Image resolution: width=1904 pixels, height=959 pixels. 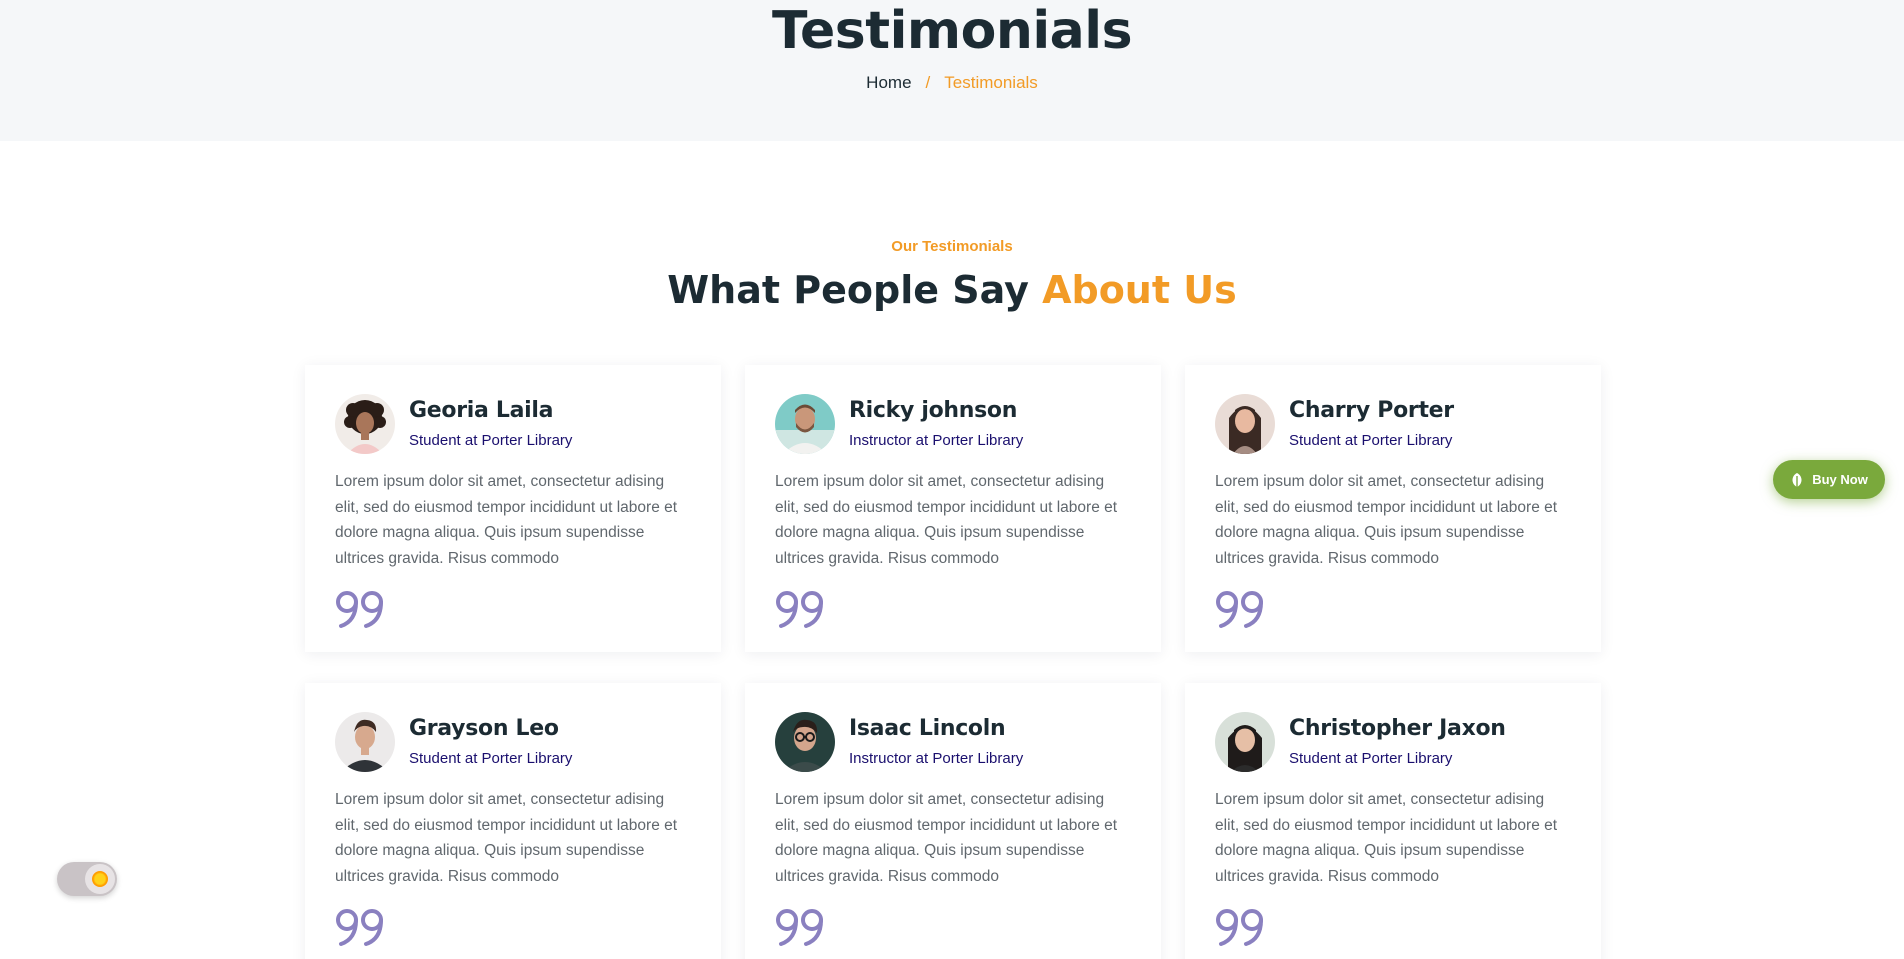 I want to click on breadcrumb-current: Testimonials, so click(x=991, y=82).